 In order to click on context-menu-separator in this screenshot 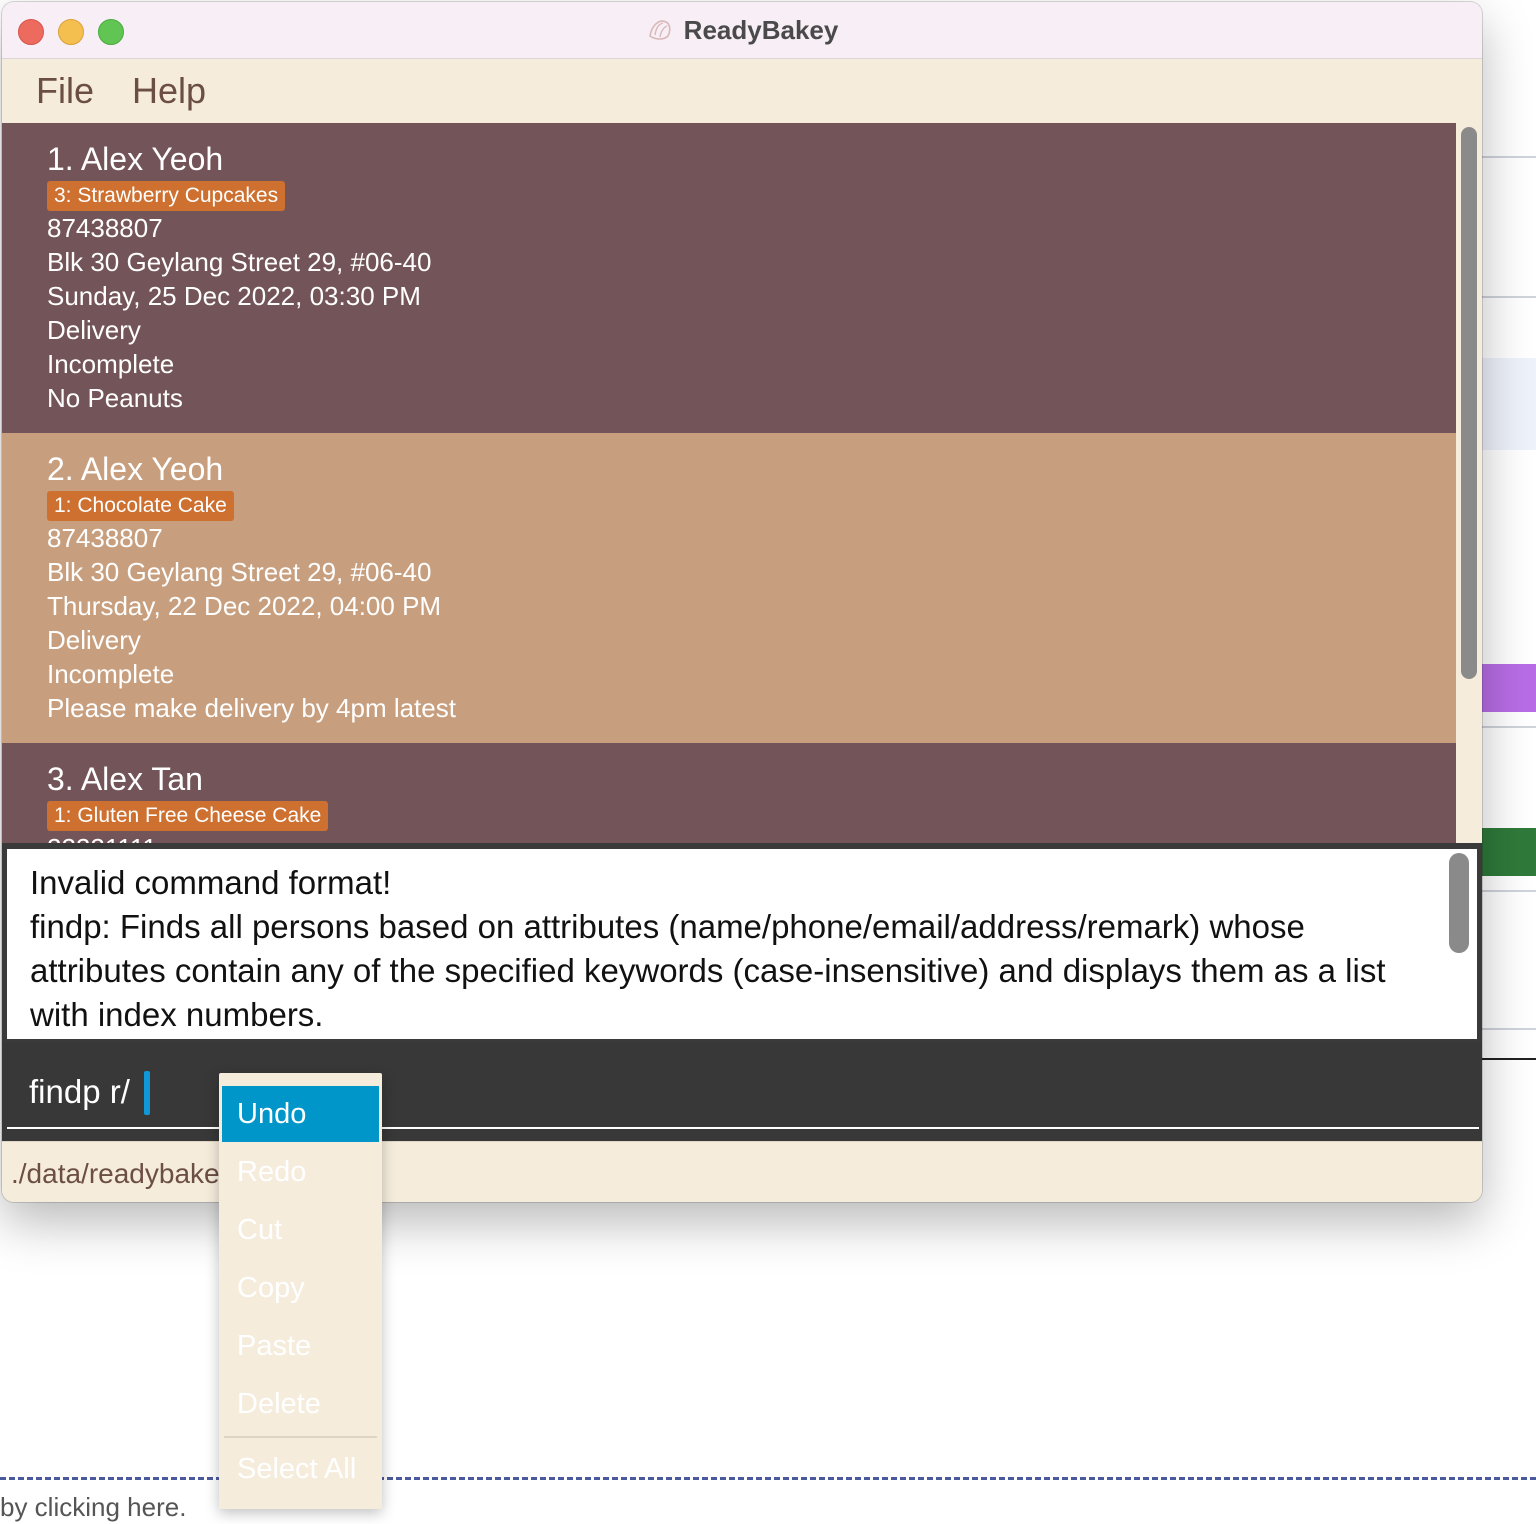, I will do `click(300, 1437)`.